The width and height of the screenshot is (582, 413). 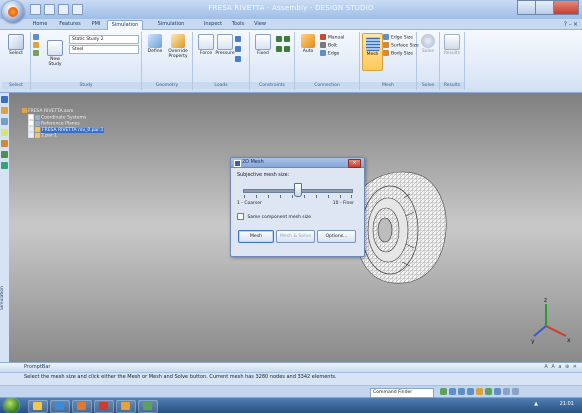 I want to click on gravity-icon, so click(x=238, y=49).